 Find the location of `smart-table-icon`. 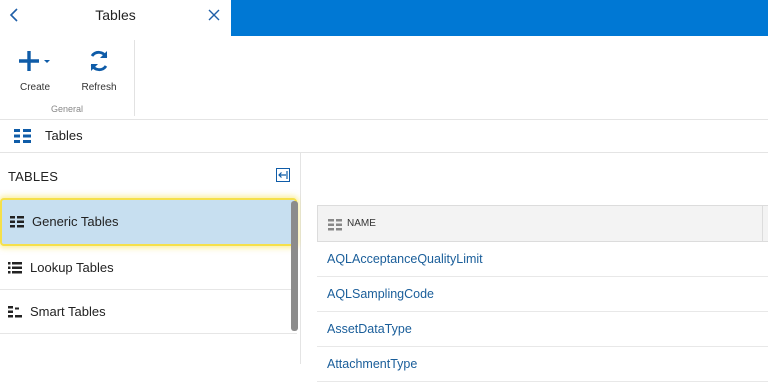

smart-table-icon is located at coordinates (15, 314).